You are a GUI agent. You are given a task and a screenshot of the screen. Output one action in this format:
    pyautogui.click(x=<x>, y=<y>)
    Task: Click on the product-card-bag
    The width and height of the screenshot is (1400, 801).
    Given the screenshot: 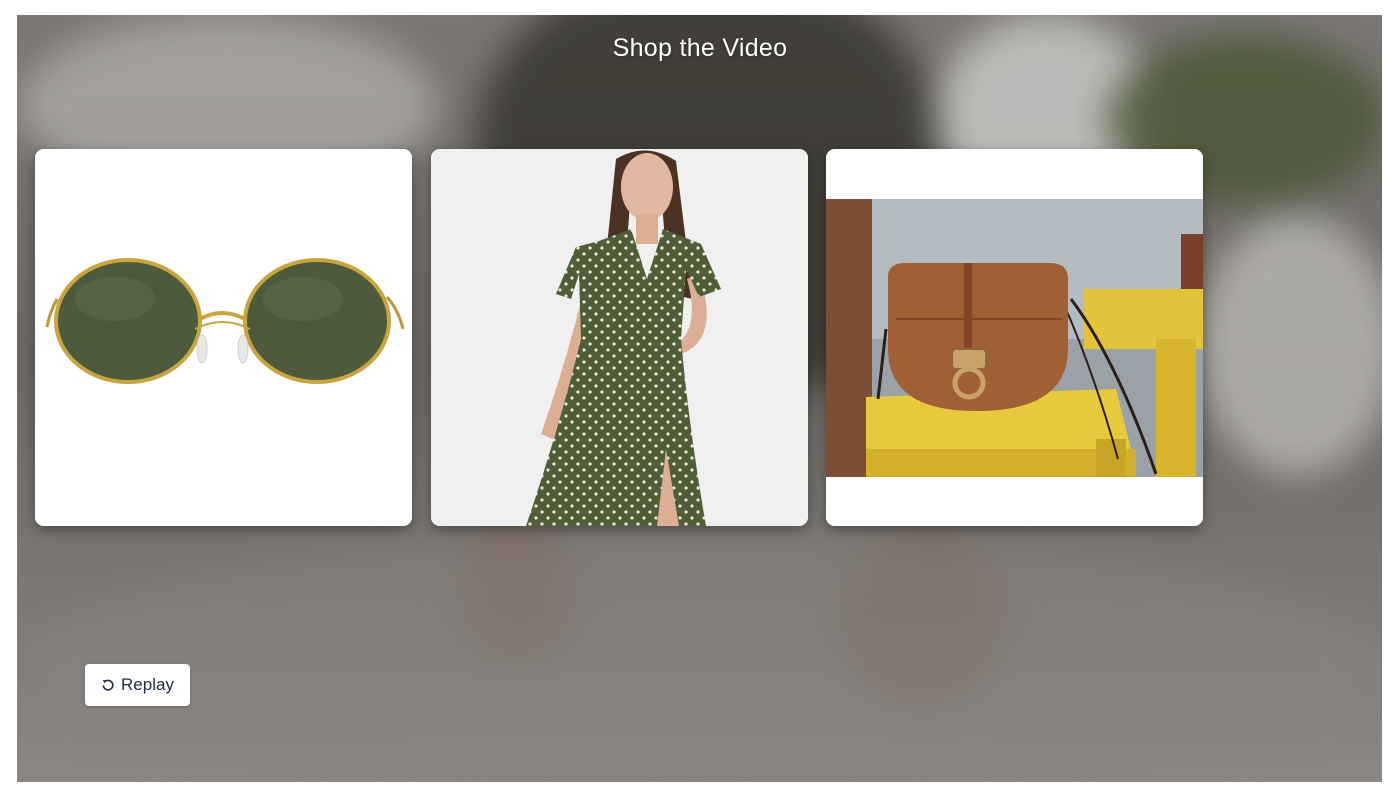 What is the action you would take?
    pyautogui.click(x=1014, y=337)
    